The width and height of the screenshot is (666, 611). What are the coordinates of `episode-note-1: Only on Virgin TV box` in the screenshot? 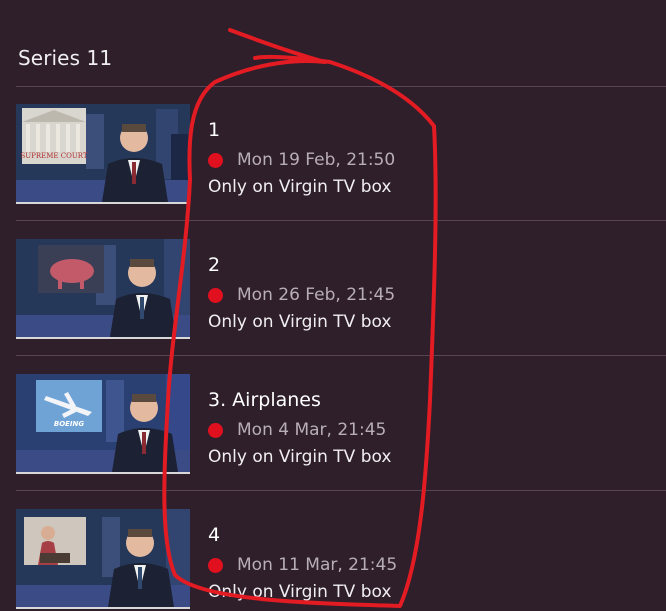 It's located at (300, 187).